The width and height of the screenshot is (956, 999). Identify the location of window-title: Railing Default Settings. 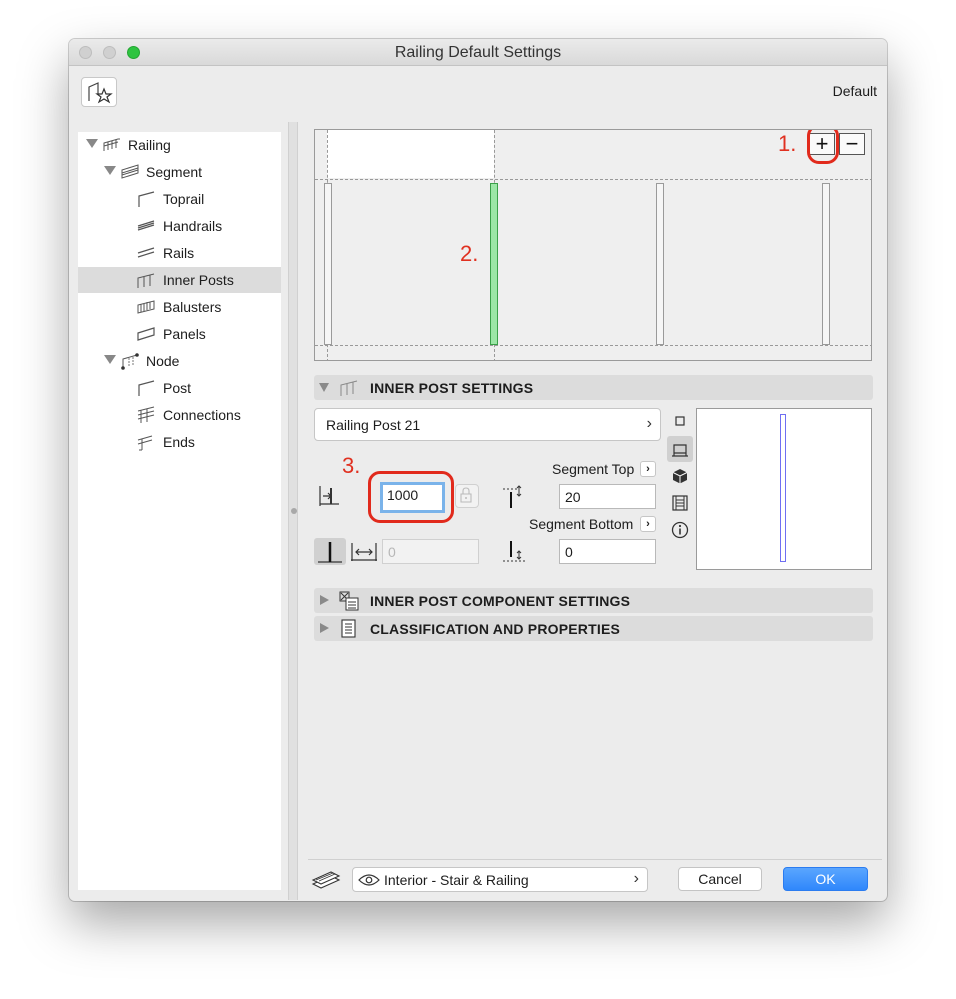
(478, 52).